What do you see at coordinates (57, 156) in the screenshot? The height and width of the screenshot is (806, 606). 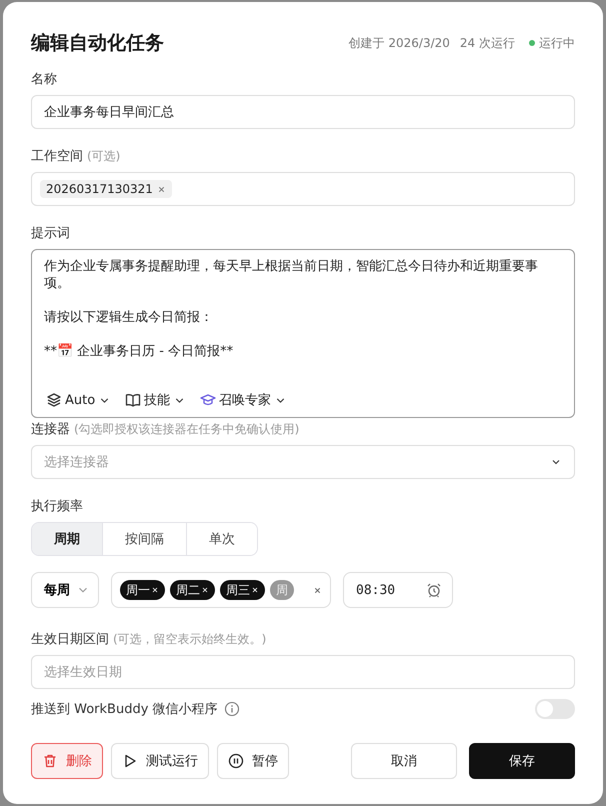 I see `field-label: 工作空间` at bounding box center [57, 156].